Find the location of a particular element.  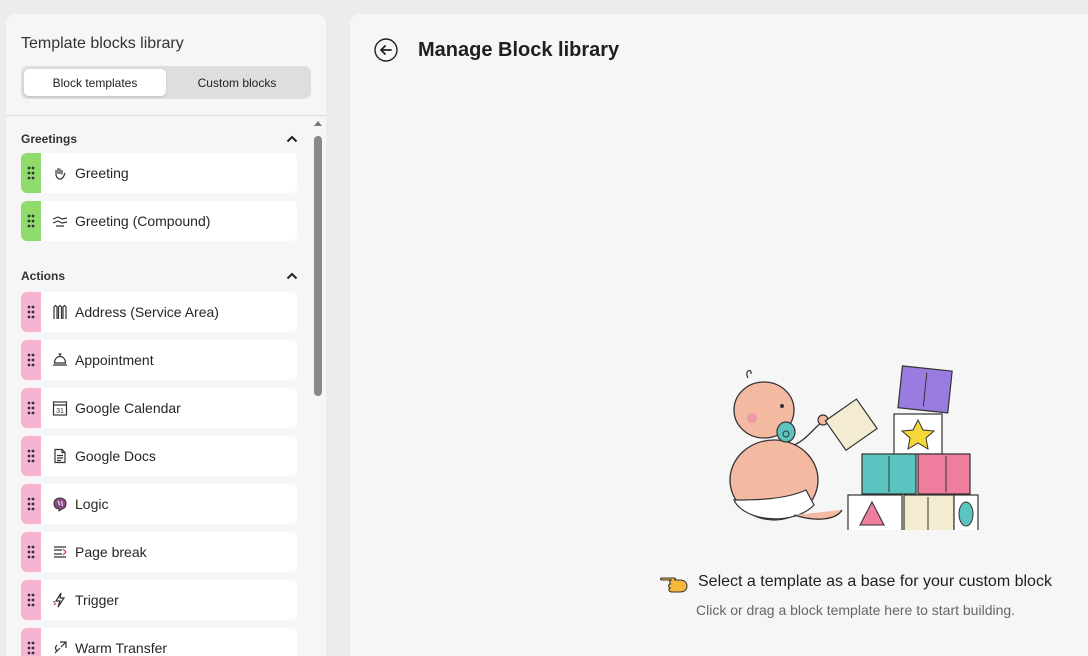

block-item-google-calendar: 31 Google Calendar is located at coordinates (159, 408).